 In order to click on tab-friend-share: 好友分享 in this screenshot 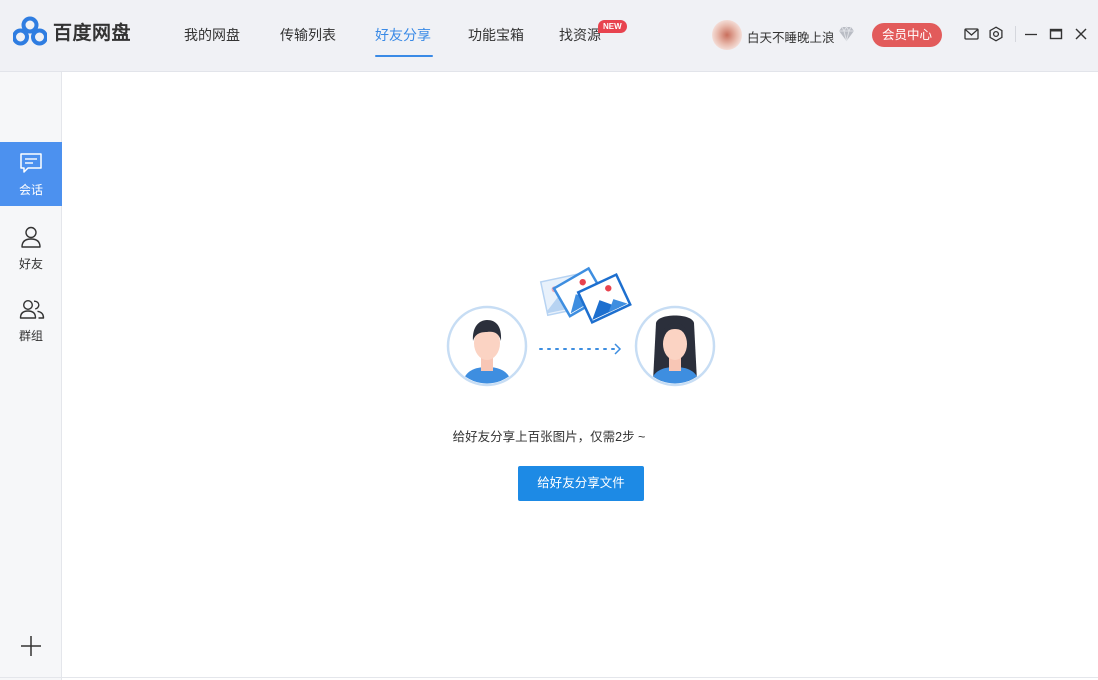, I will do `click(403, 35)`.